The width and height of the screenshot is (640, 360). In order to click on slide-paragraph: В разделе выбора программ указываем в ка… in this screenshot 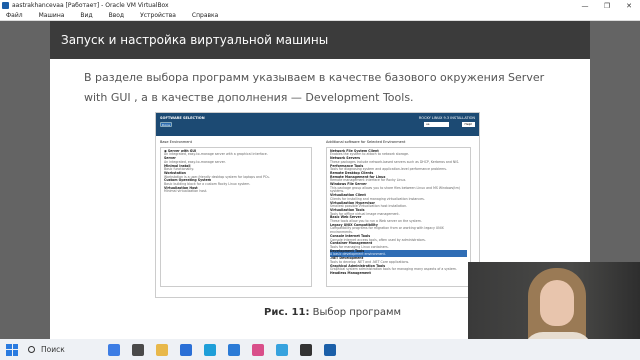, I will do `click(314, 87)`.